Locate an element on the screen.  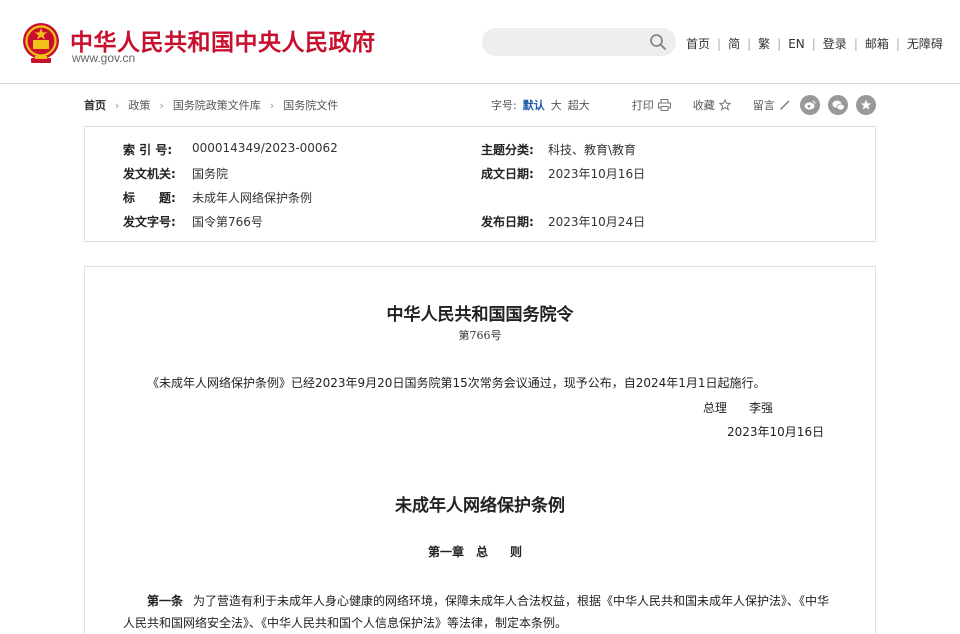
article-number: 第一条 is located at coordinates (165, 601).